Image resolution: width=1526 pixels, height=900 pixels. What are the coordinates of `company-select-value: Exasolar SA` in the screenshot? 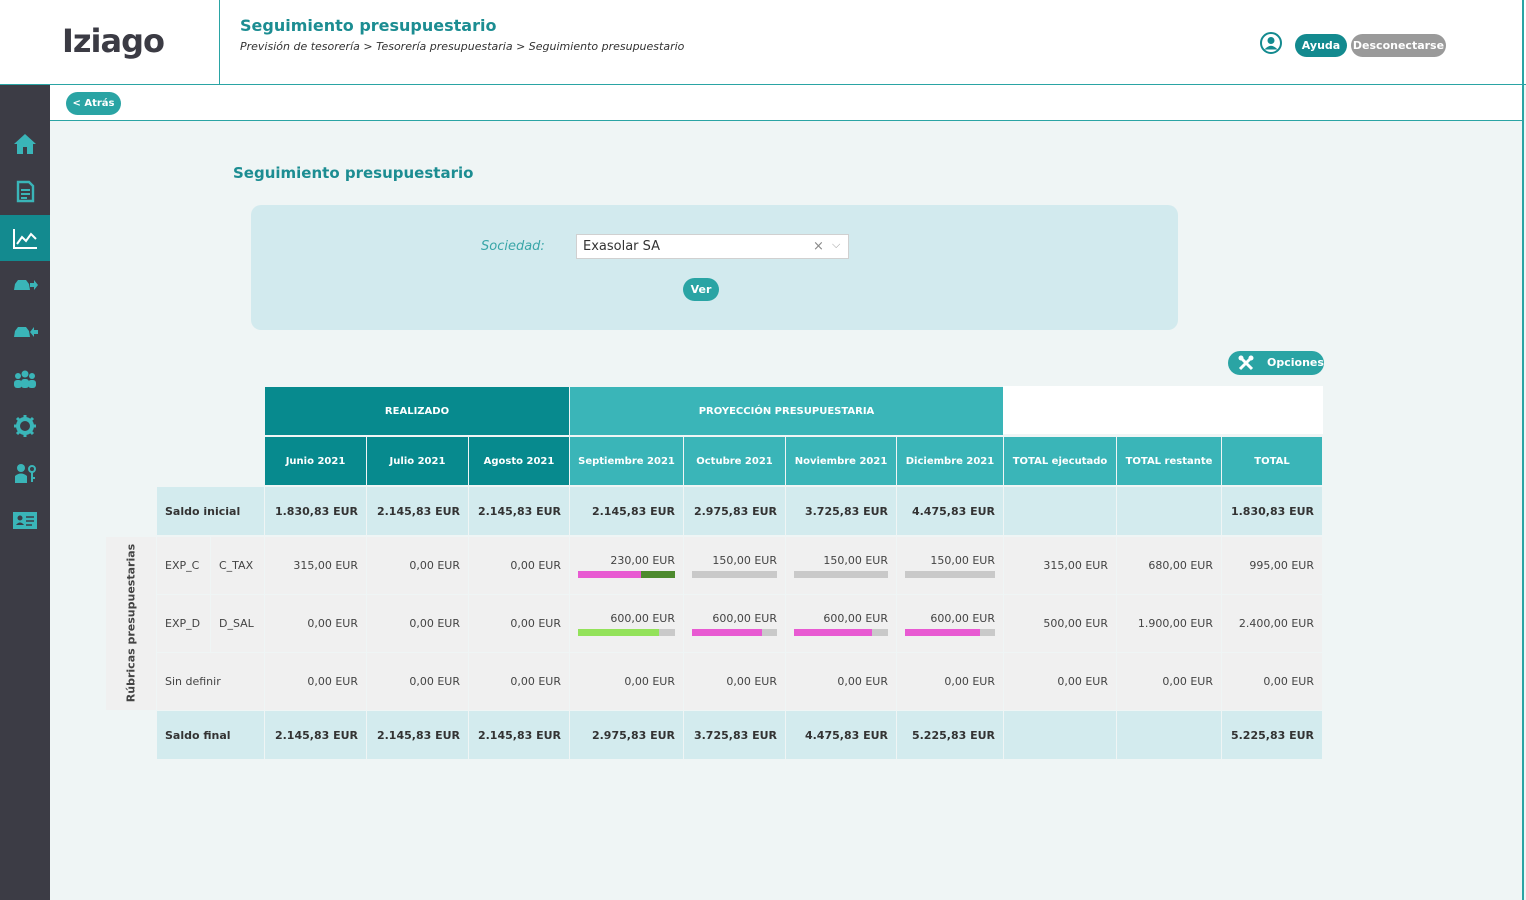 It's located at (622, 246).